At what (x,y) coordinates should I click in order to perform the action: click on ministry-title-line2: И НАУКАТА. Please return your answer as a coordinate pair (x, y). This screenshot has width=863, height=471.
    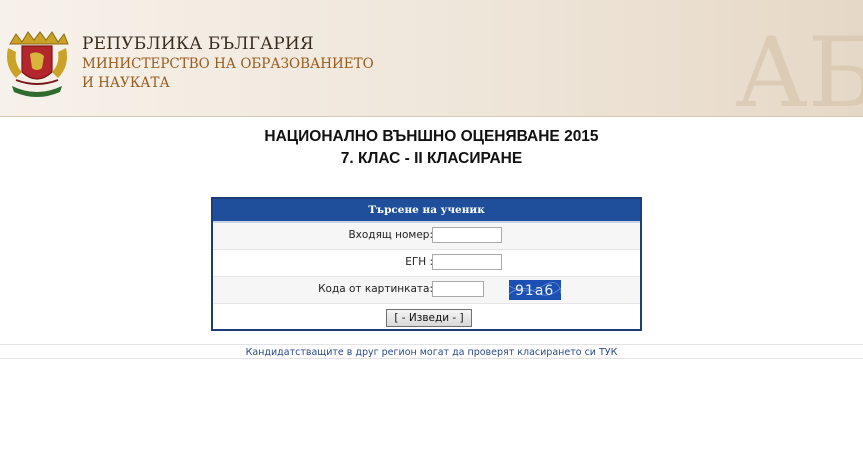
    Looking at the image, I should click on (126, 83).